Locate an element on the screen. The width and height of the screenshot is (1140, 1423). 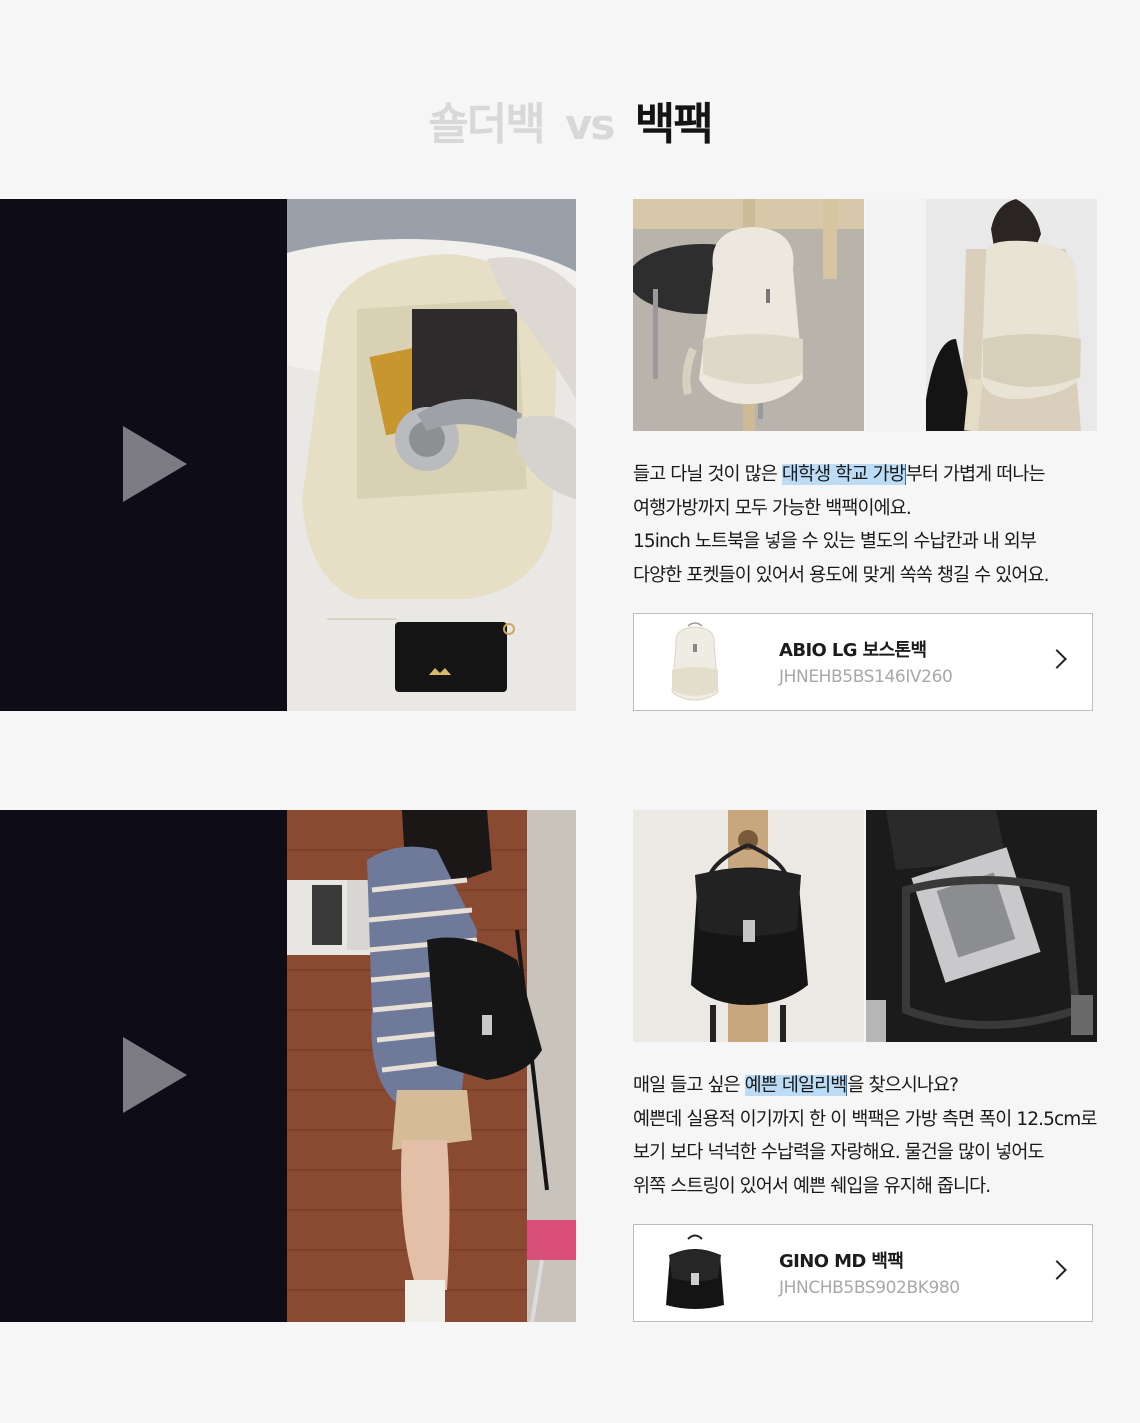
title-vs: vs is located at coordinates (590, 124).